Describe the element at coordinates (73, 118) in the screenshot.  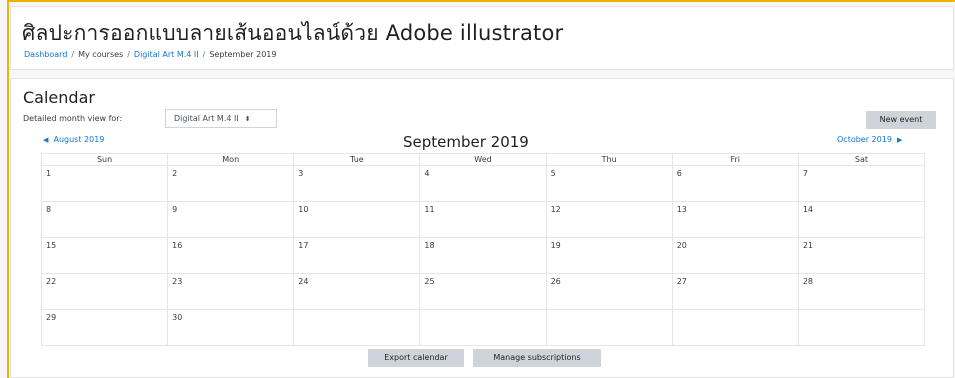
I see `month-view-label: Detailed month view for:` at that location.